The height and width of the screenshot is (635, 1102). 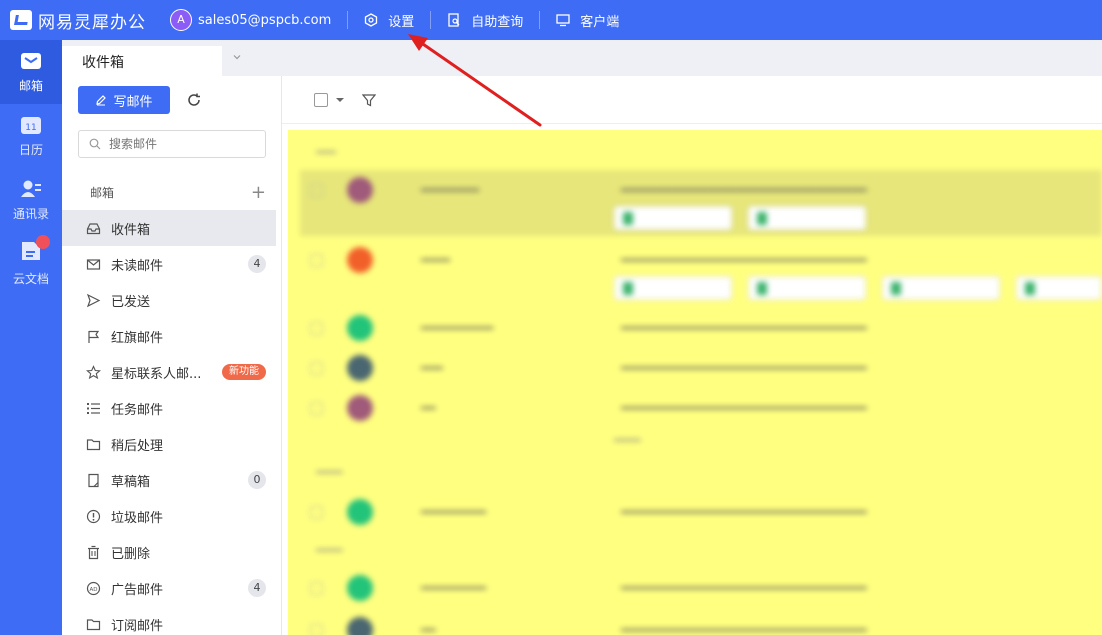 I want to click on group-header: ━━━, so click(x=326, y=152).